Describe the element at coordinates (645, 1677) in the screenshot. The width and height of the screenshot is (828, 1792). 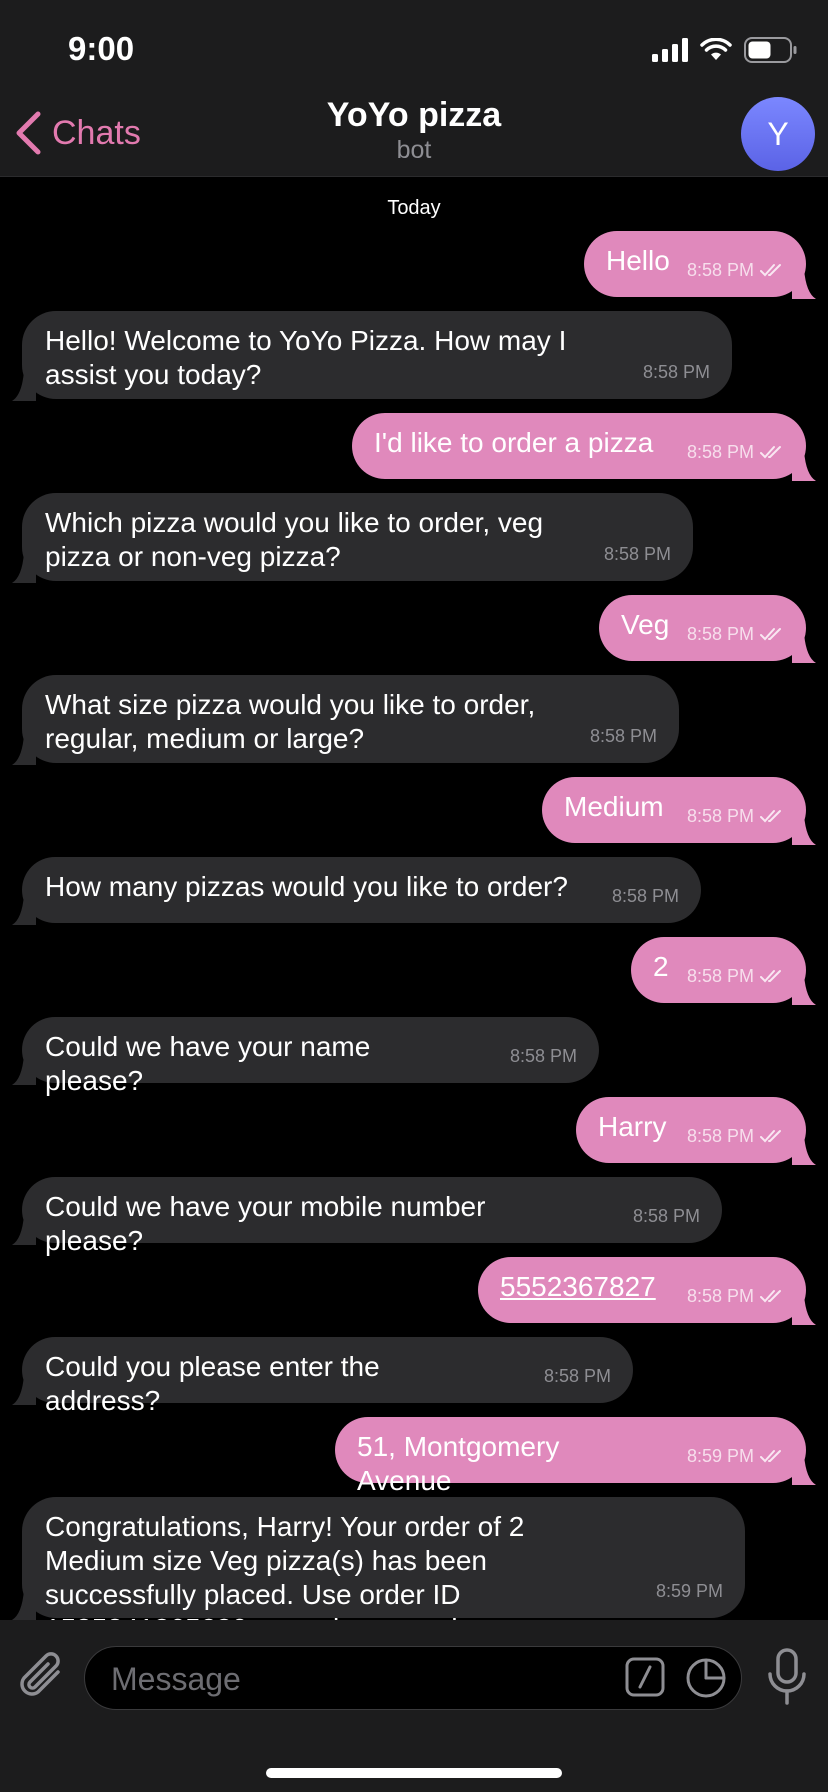
I see `slash-command-icon` at that location.